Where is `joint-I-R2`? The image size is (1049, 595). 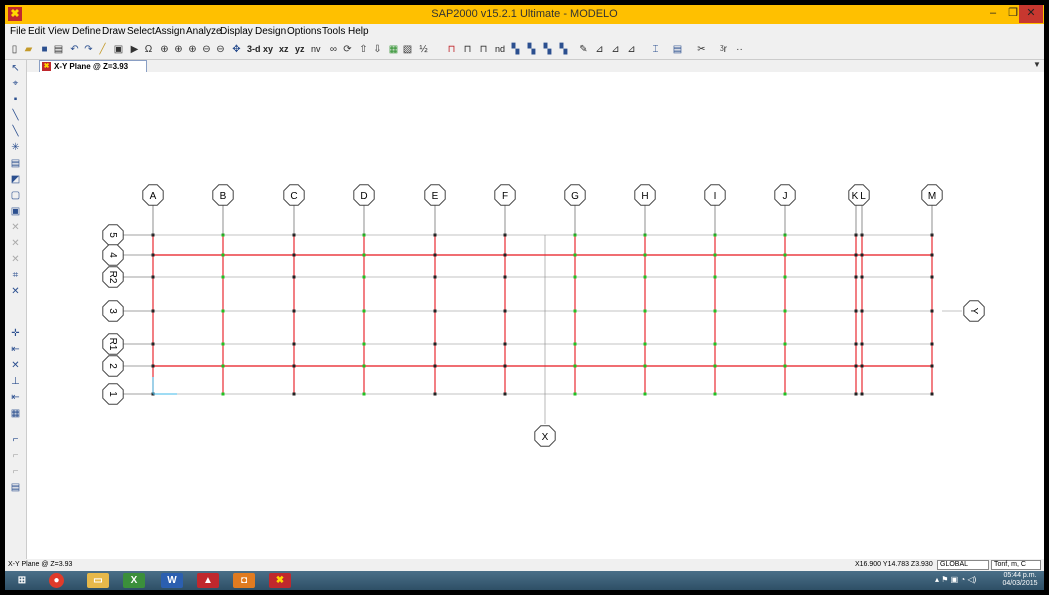
joint-I-R2 is located at coordinates (715, 277).